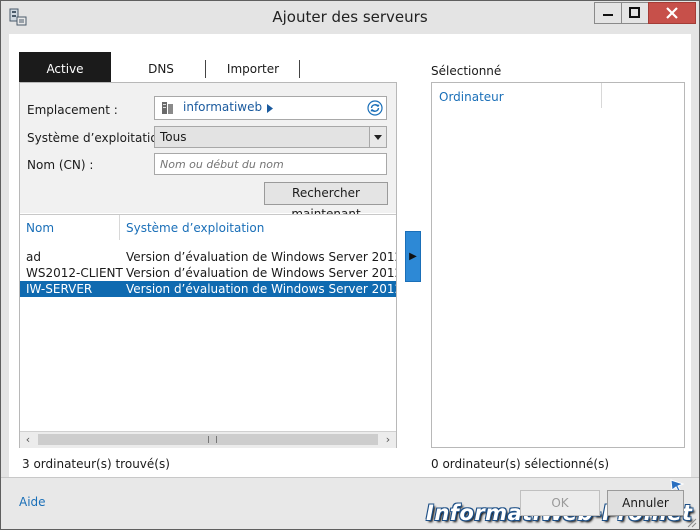 This screenshot has height=530, width=700. Describe the element at coordinates (326, 201) in the screenshot. I see `search-now-button: Rechercher maintenant` at that location.